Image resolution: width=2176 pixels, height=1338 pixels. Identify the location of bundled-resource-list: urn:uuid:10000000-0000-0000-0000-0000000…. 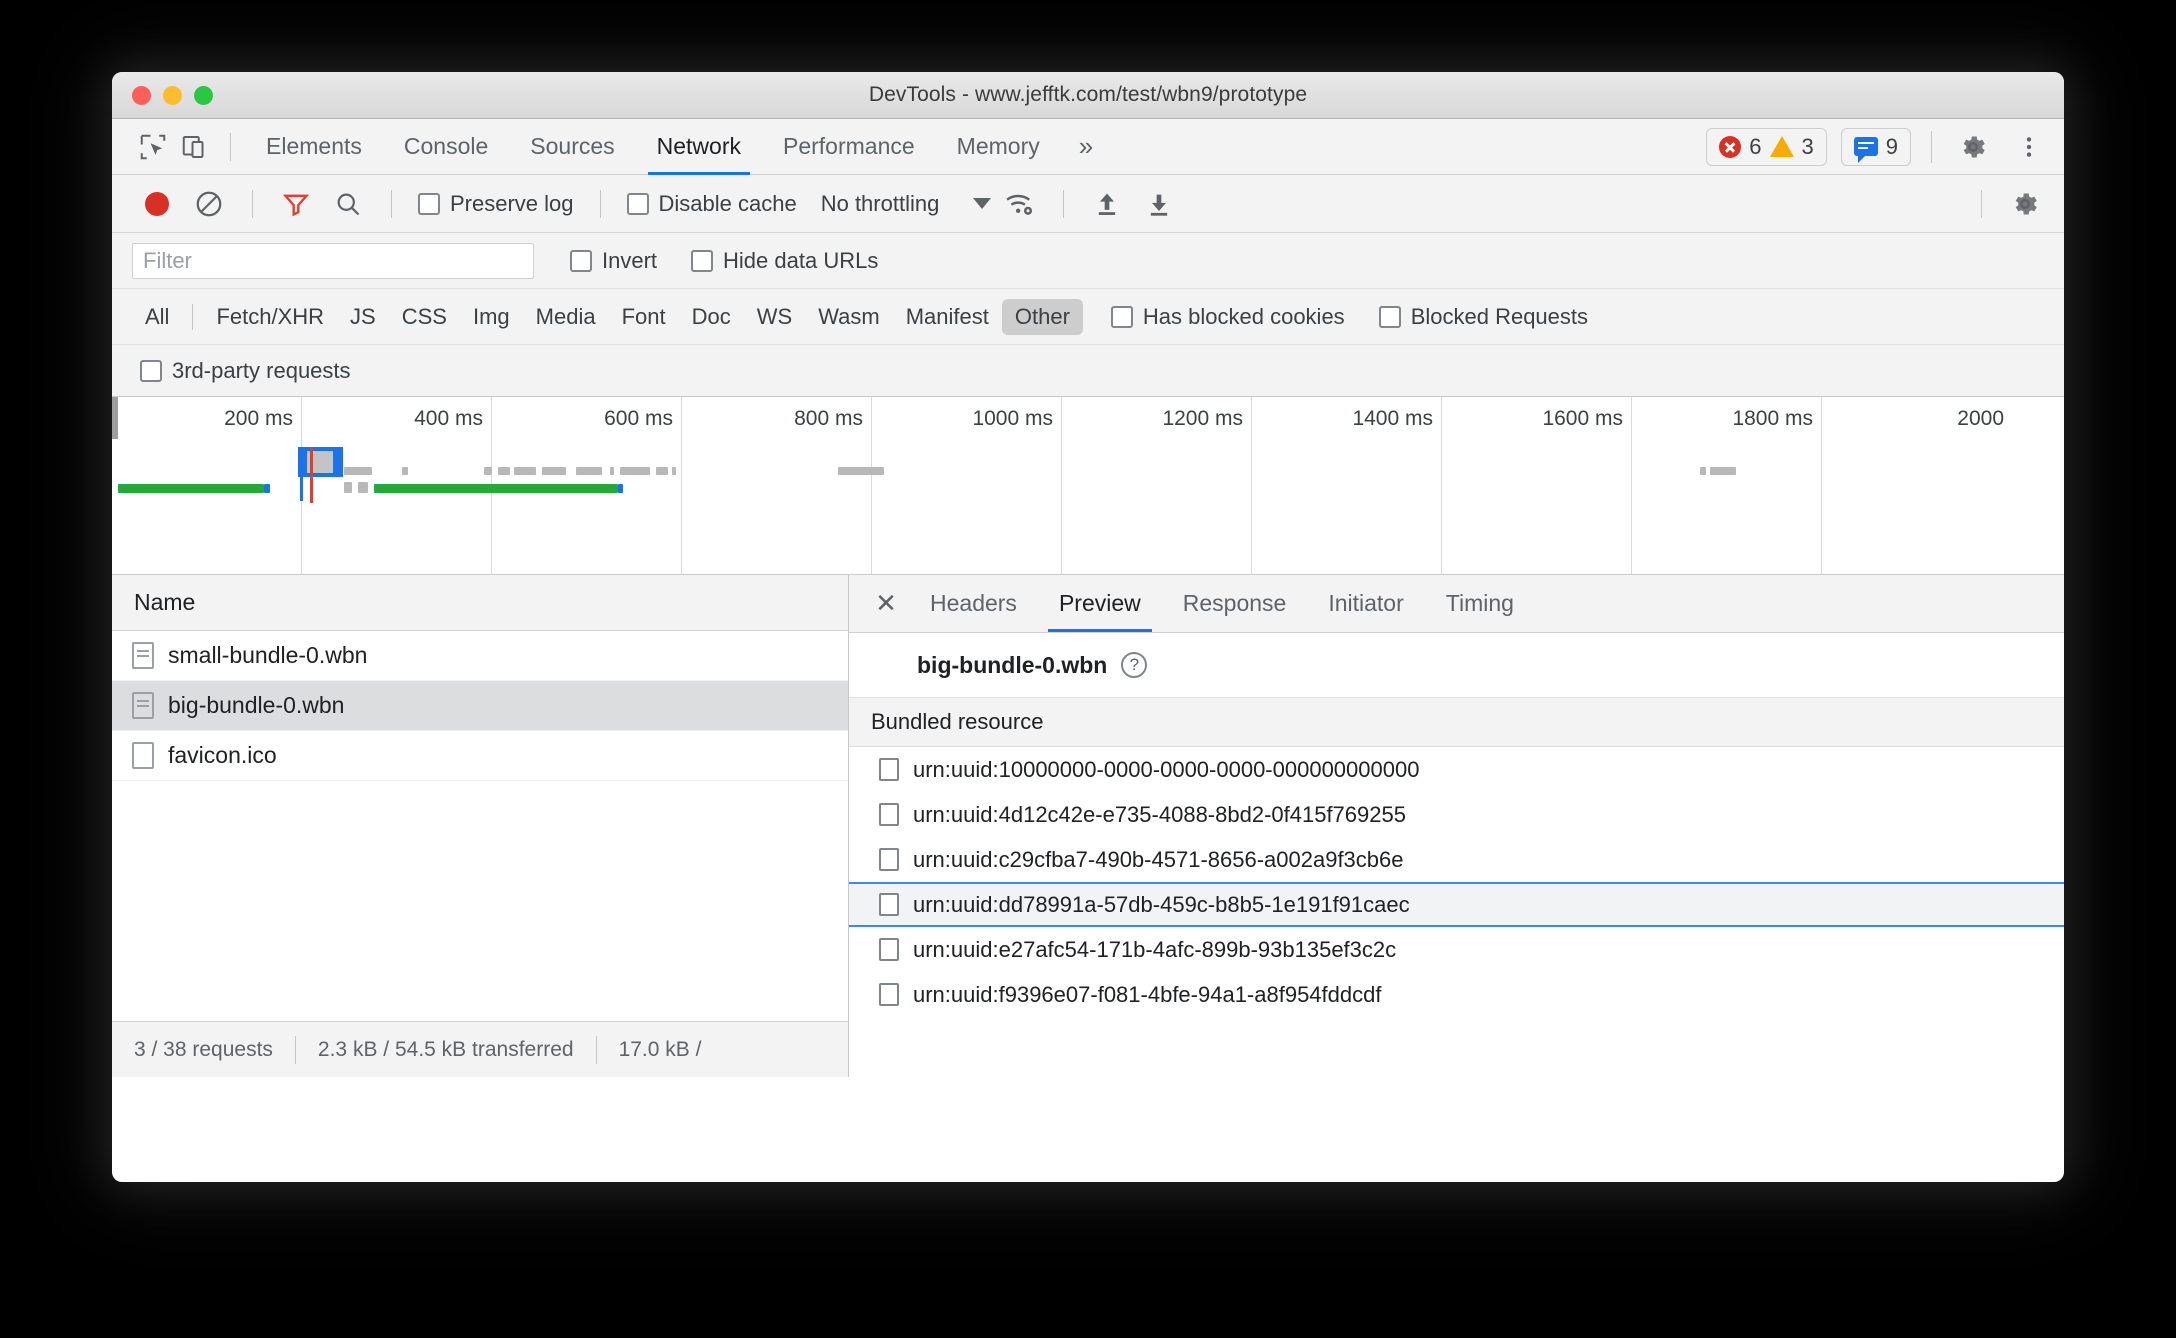
(1456, 882).